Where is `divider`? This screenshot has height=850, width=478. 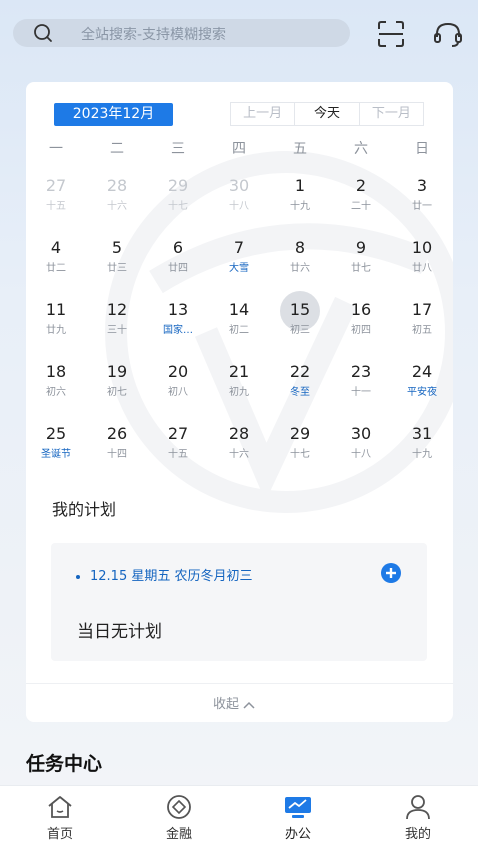
divider is located at coordinates (239, 683).